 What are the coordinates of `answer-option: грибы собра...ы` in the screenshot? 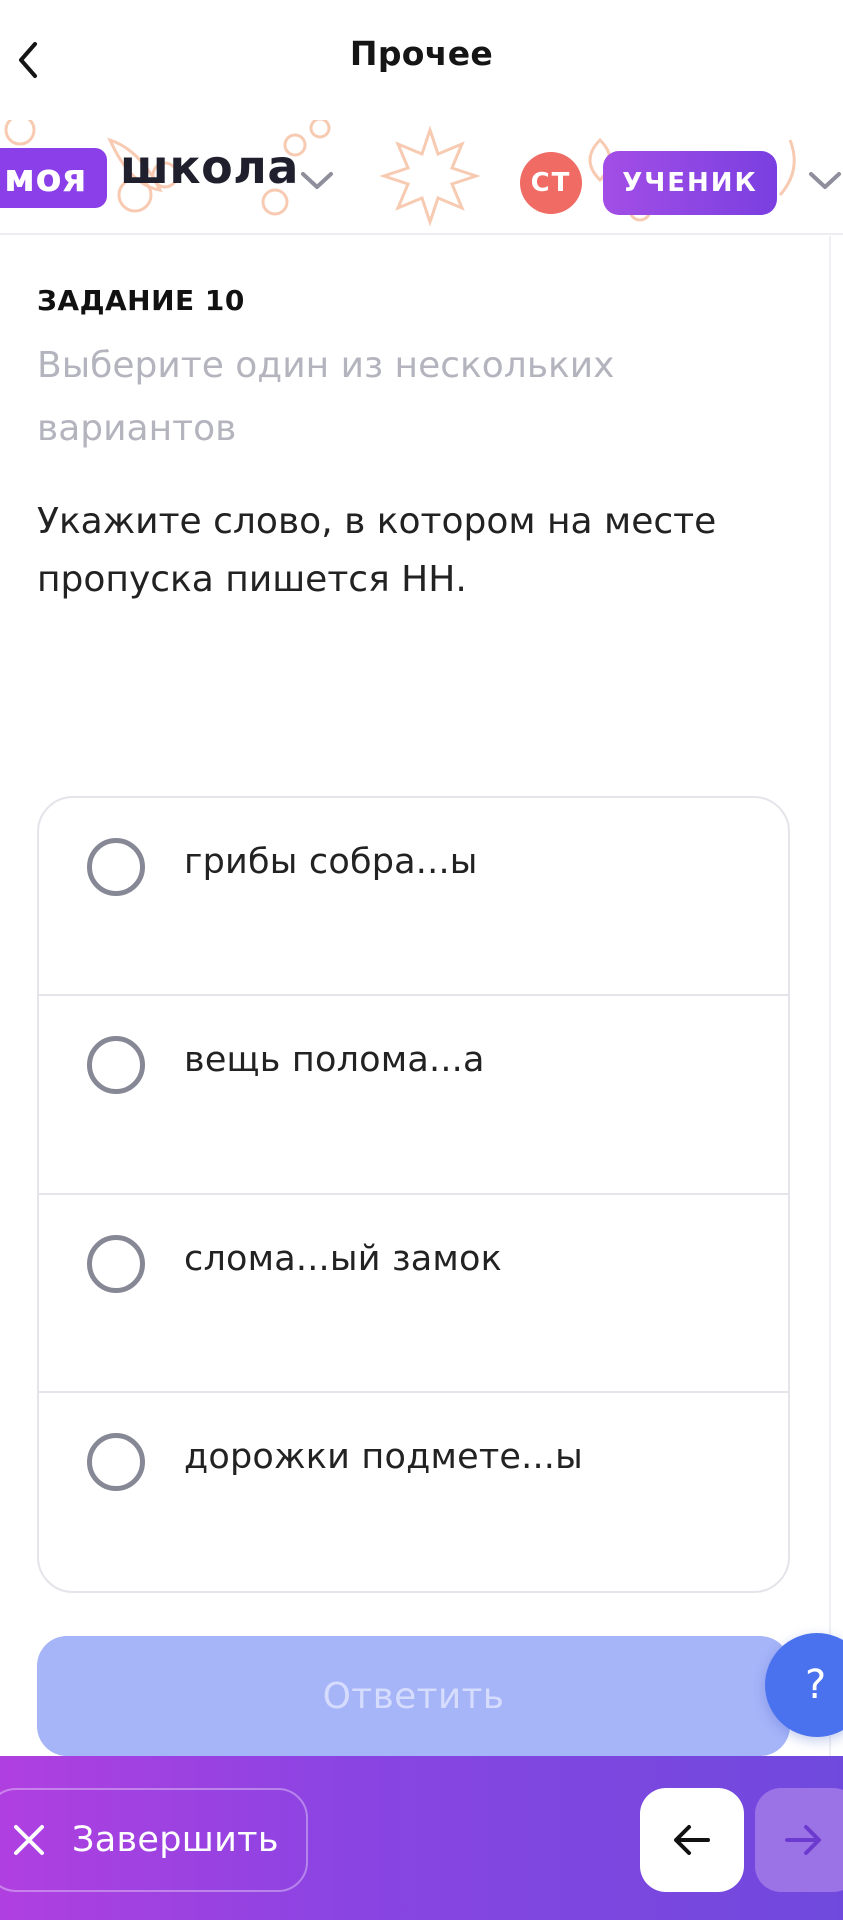 It's located at (413, 897).